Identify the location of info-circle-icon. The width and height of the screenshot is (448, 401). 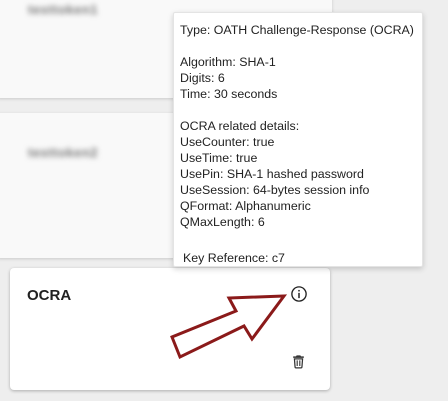
(299, 294).